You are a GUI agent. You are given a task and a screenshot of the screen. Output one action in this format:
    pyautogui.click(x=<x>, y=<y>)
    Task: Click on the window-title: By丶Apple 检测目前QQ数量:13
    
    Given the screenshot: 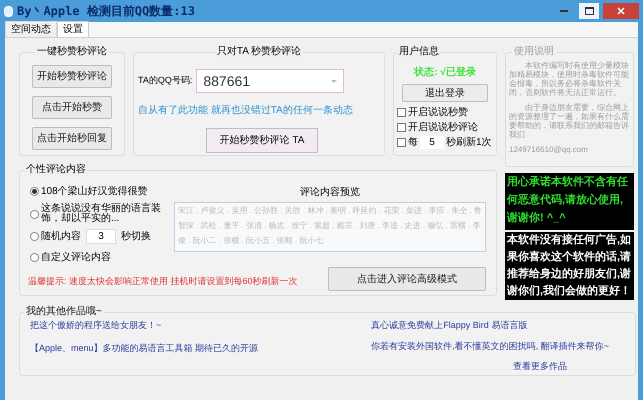 What is the action you would take?
    pyautogui.click(x=106, y=11)
    